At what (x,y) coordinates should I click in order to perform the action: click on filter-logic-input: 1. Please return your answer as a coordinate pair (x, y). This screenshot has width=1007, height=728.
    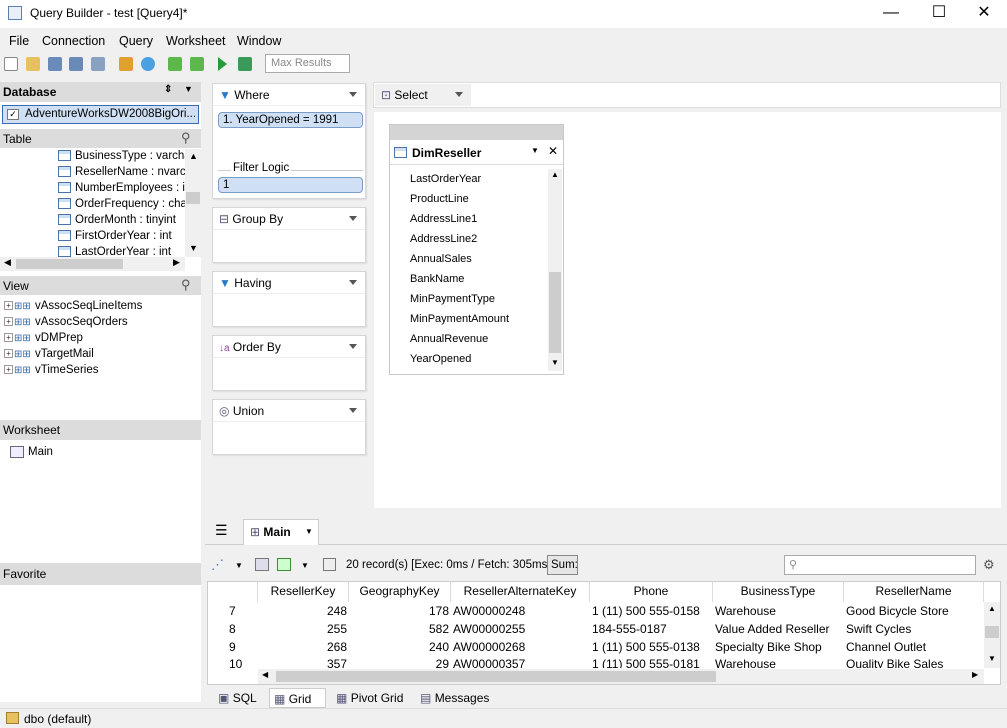
    Looking at the image, I should click on (290, 185).